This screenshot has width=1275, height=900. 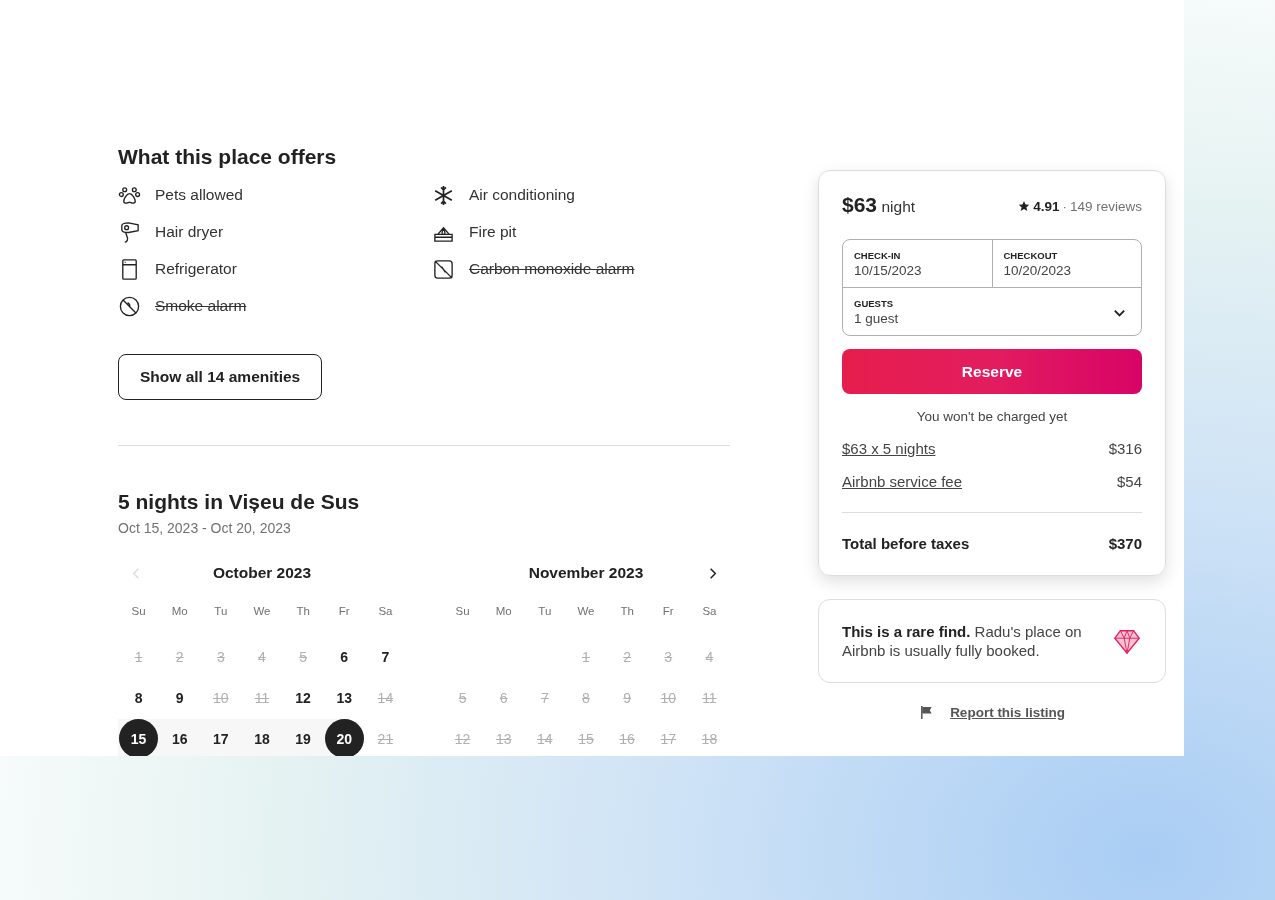 What do you see at coordinates (962, 641) in the screenshot?
I see `rare-find-text: This is a rare find. Radu's place on Airbnb is usually fully booked.` at bounding box center [962, 641].